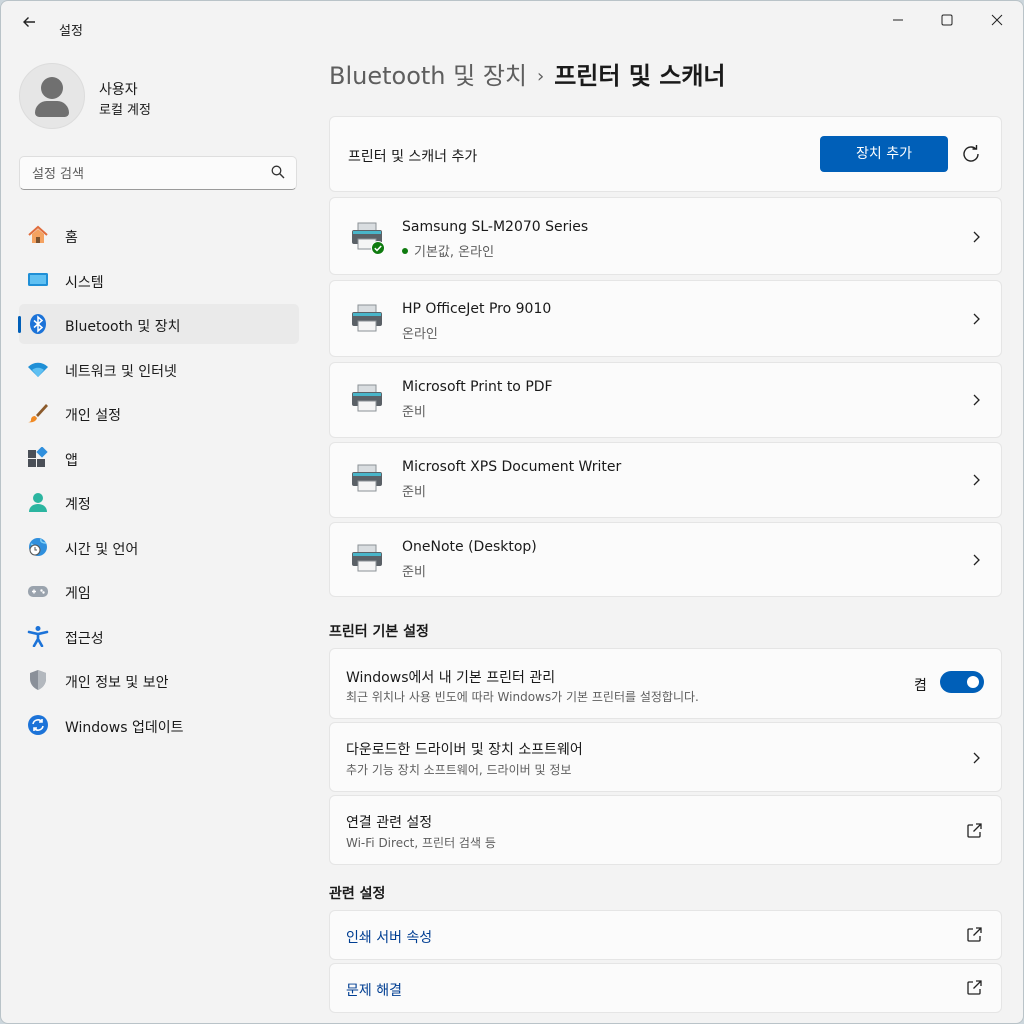 The height and width of the screenshot is (1024, 1024). I want to click on sidebar-item-privacy-security: 개인 정보 및 보안, so click(159, 680).